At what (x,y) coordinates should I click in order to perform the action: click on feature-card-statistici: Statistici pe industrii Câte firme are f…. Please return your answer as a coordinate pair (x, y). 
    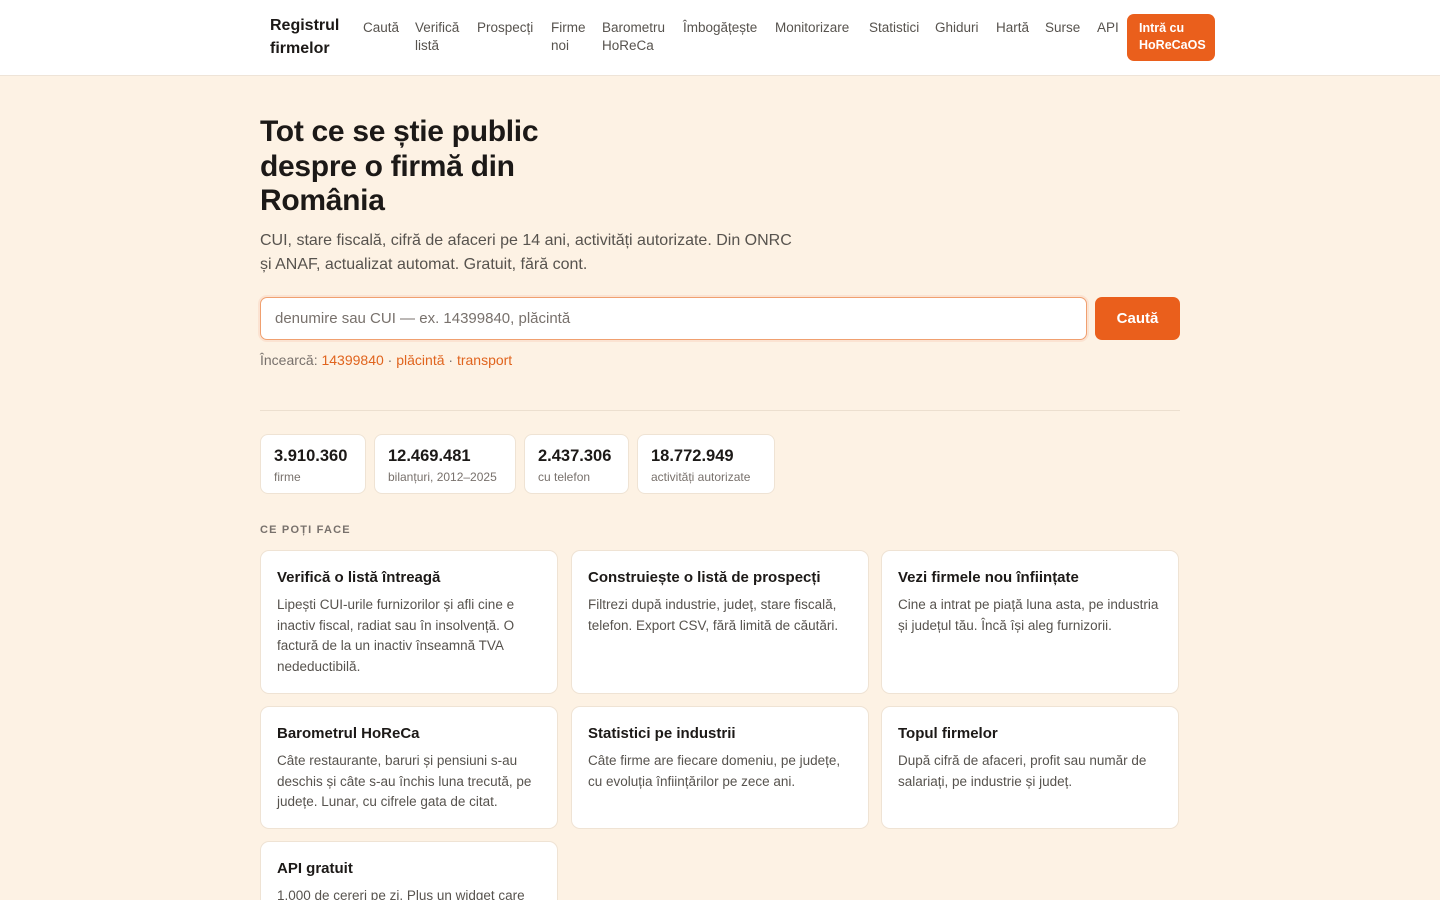
    Looking at the image, I should click on (720, 767).